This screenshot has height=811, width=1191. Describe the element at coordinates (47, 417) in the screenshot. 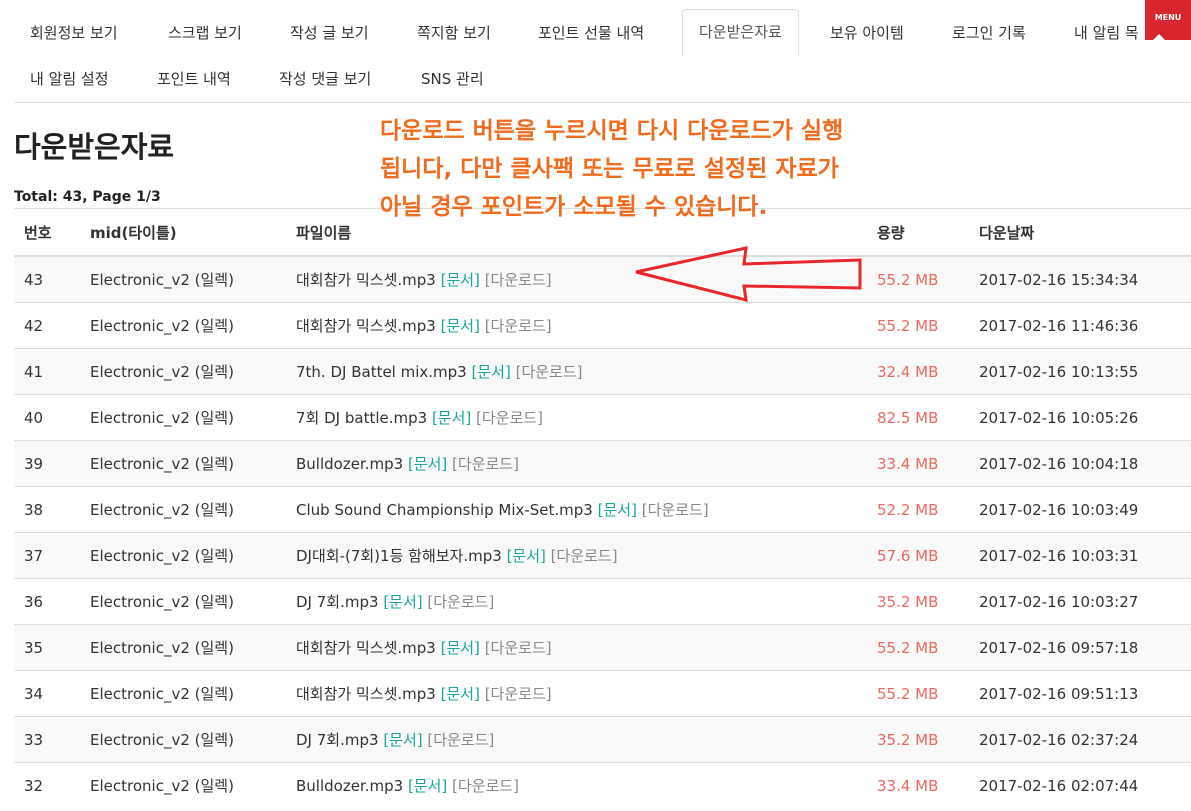

I see `row-no: 40` at that location.